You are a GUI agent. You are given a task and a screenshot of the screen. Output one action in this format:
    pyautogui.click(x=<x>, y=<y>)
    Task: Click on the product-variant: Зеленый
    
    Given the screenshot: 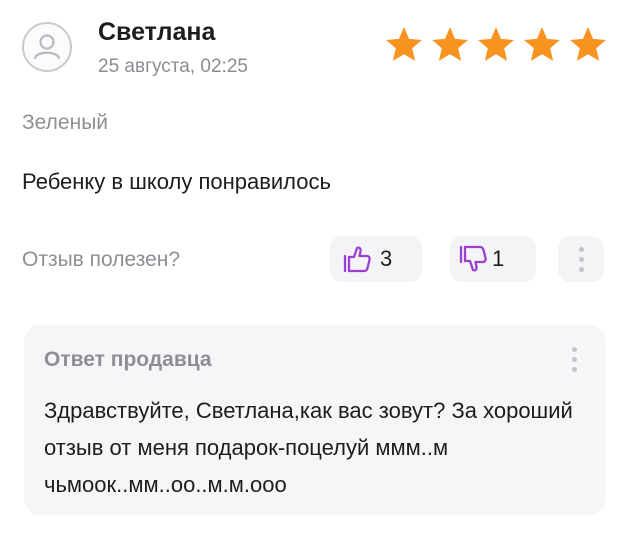 What is the action you would take?
    pyautogui.click(x=65, y=122)
    